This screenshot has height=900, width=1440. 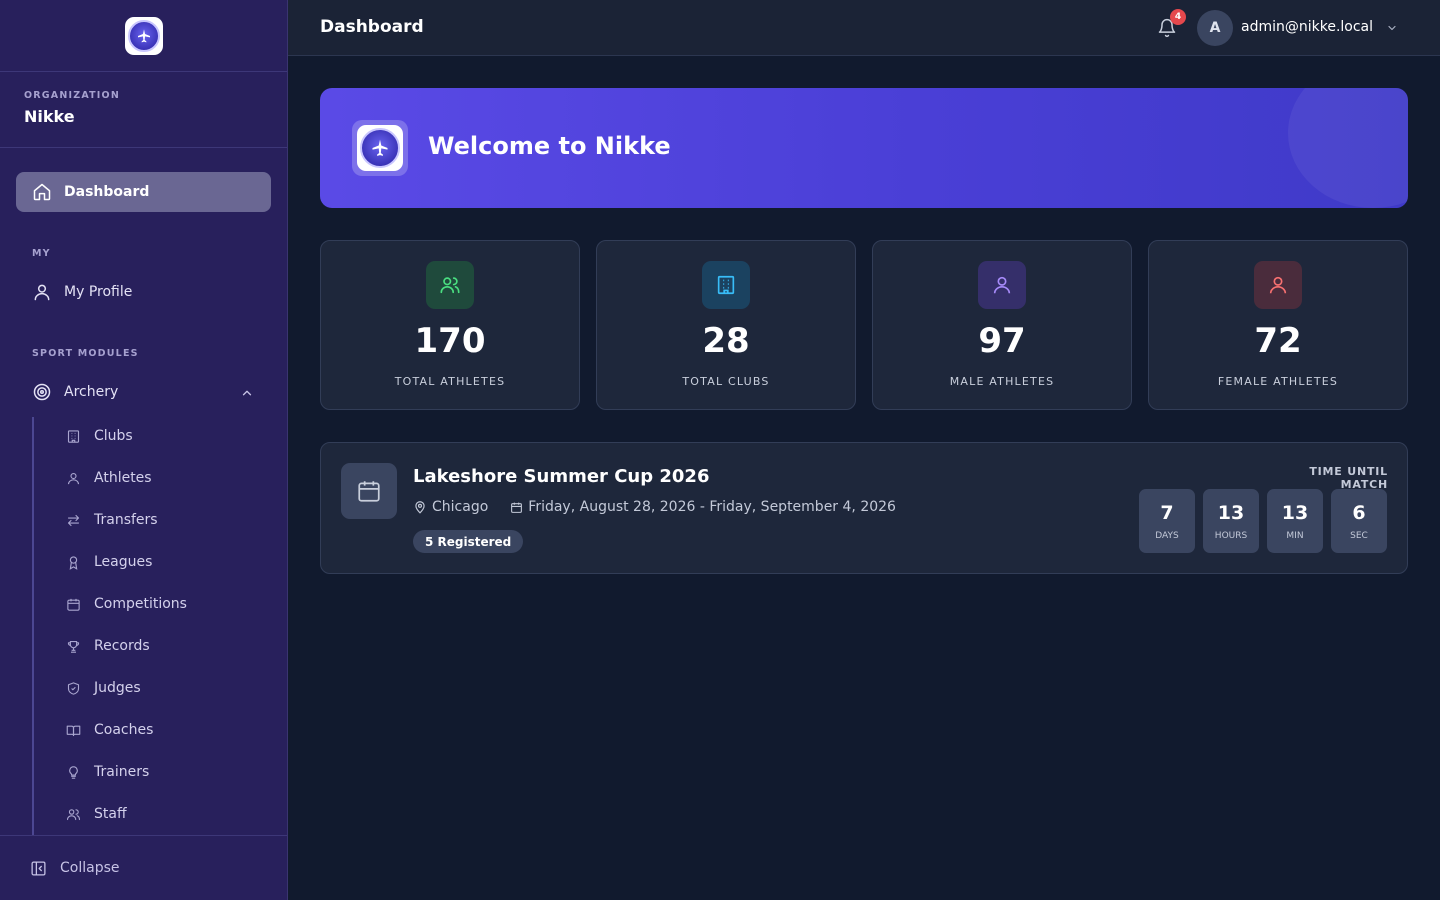 I want to click on event-title: Lakeshore Summer Cup 2026, so click(x=561, y=476).